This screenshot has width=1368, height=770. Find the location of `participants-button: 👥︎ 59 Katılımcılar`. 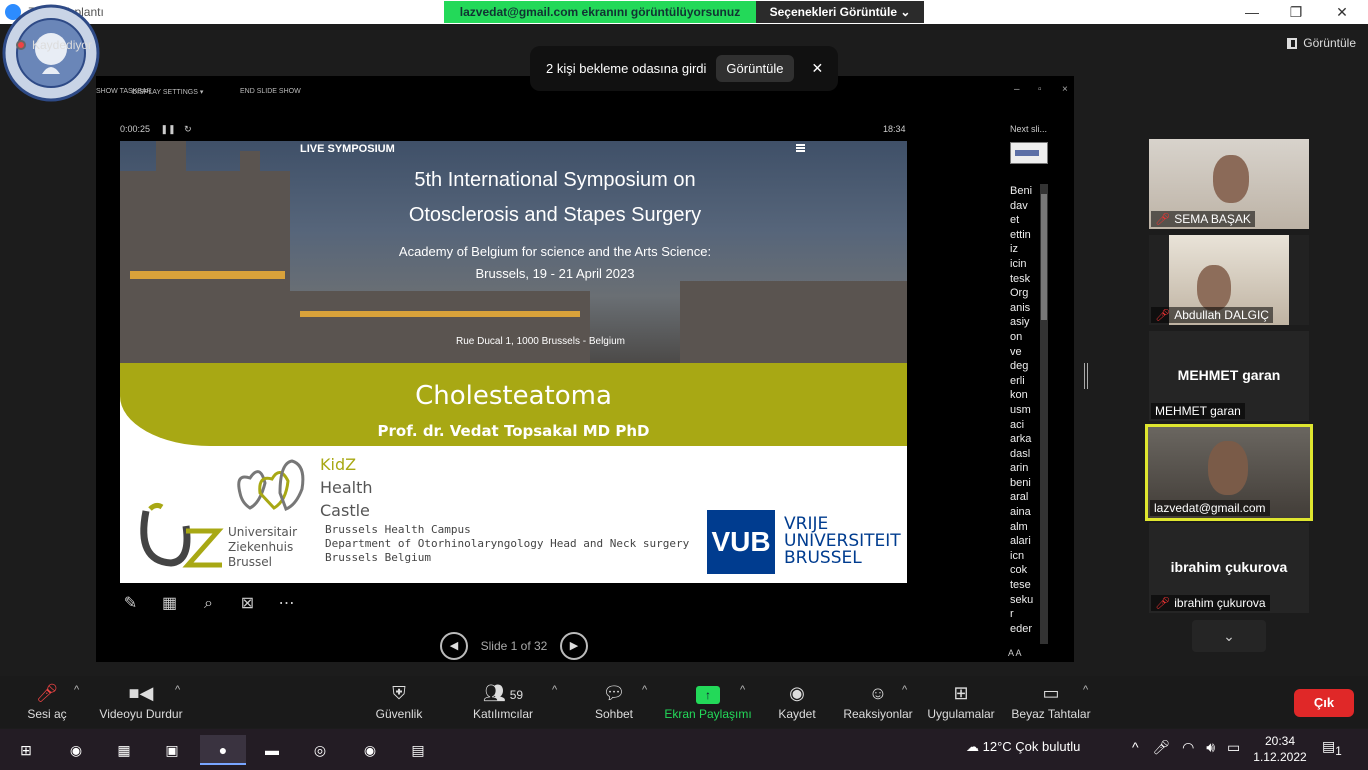

participants-button: 👥︎ 59 Katılımcılar is located at coordinates (503, 702).